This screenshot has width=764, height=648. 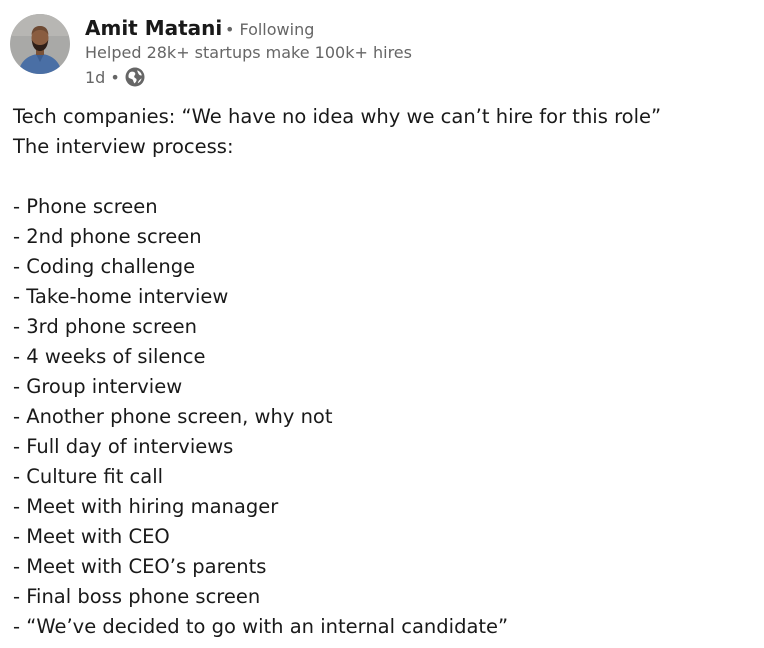 What do you see at coordinates (123, 146) in the screenshot?
I see `post-subtitle: The interview process:` at bounding box center [123, 146].